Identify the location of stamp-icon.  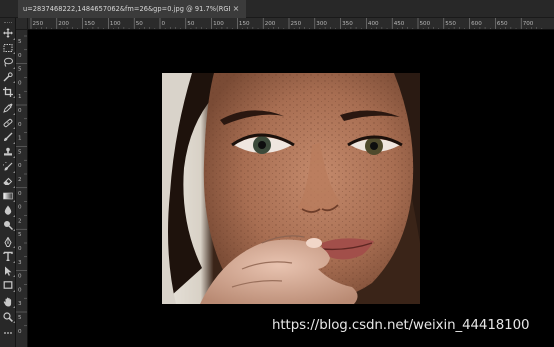
(8, 151).